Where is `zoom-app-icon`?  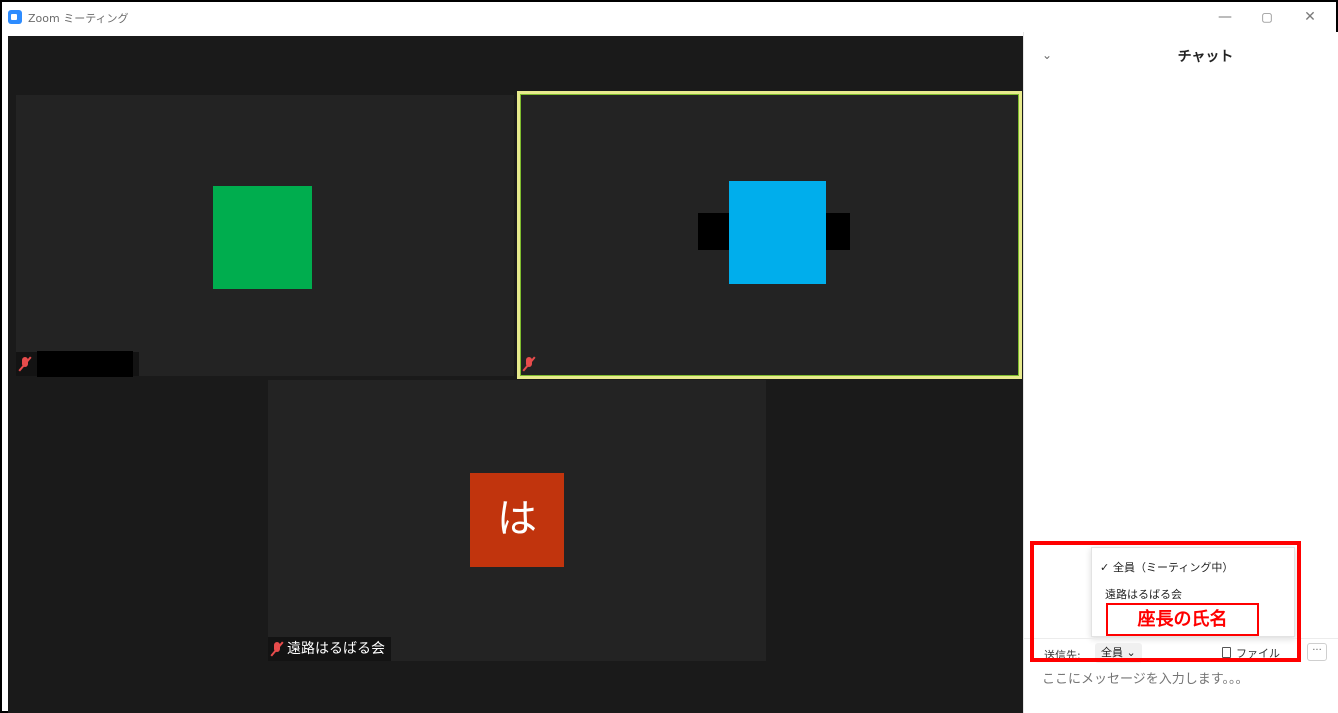
zoom-app-icon is located at coordinates (15, 17).